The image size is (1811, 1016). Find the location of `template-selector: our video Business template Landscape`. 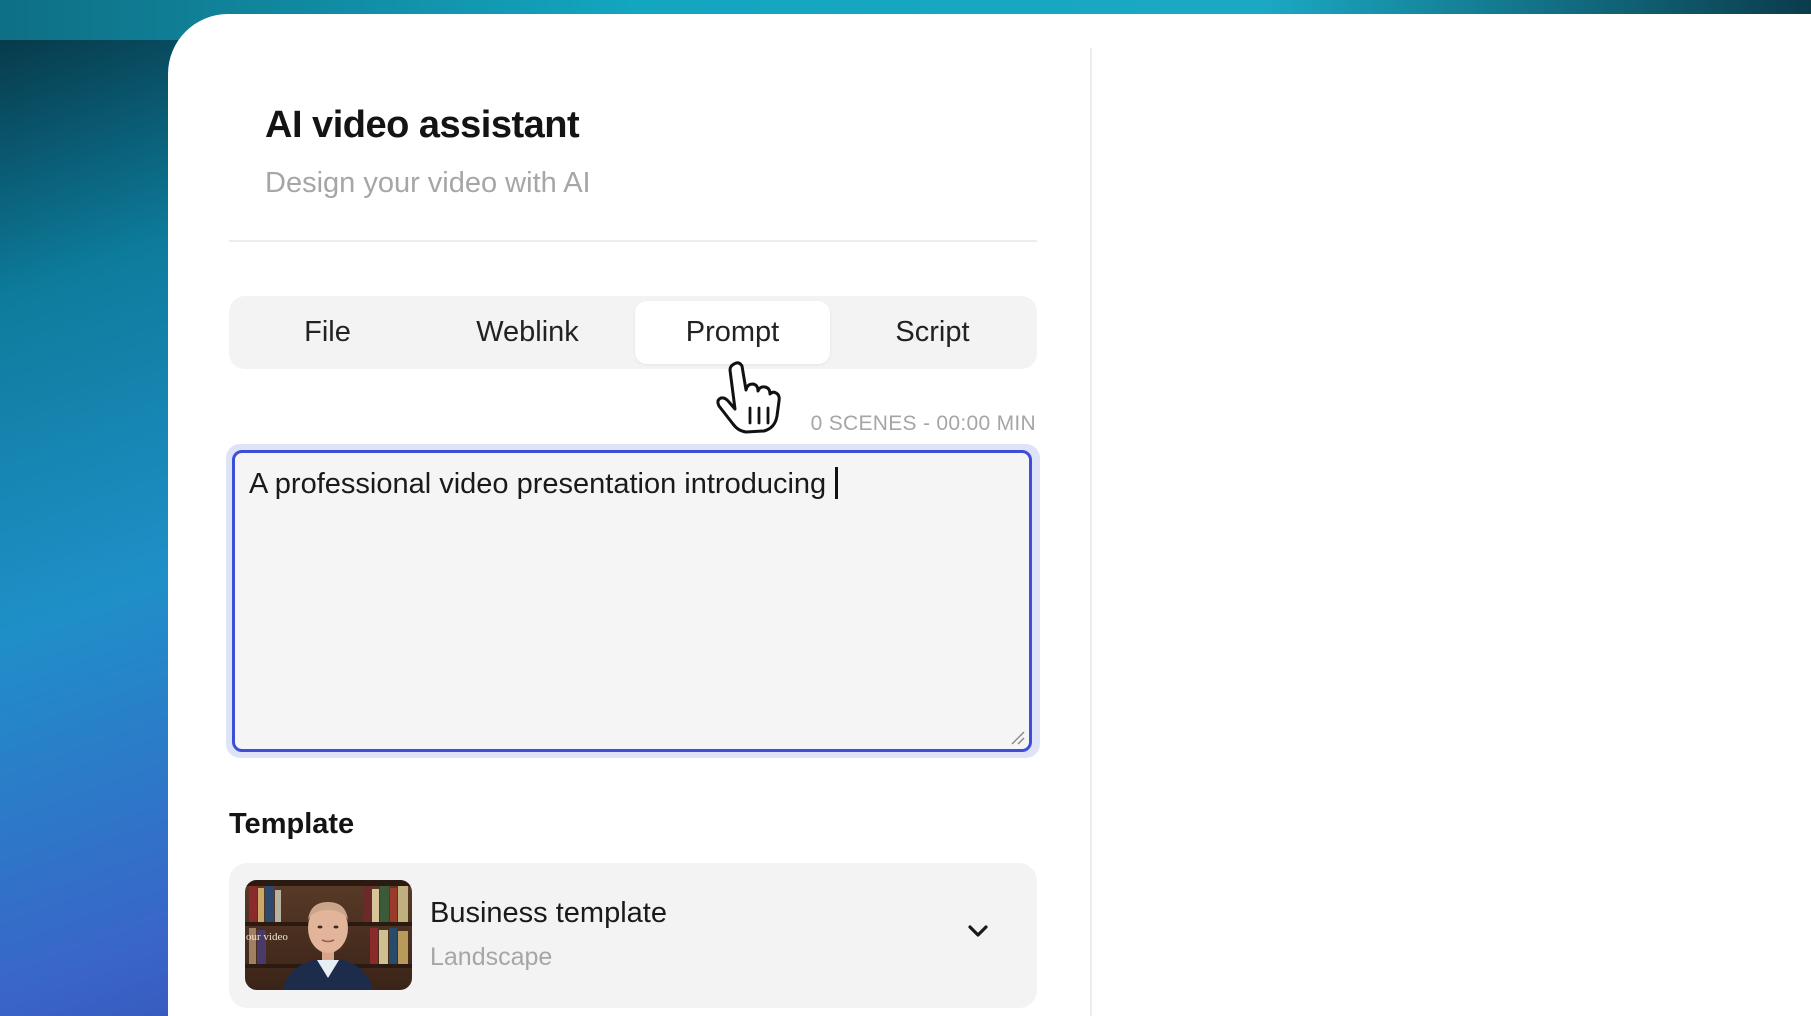

template-selector: our video Business template Landscape is located at coordinates (633, 935).